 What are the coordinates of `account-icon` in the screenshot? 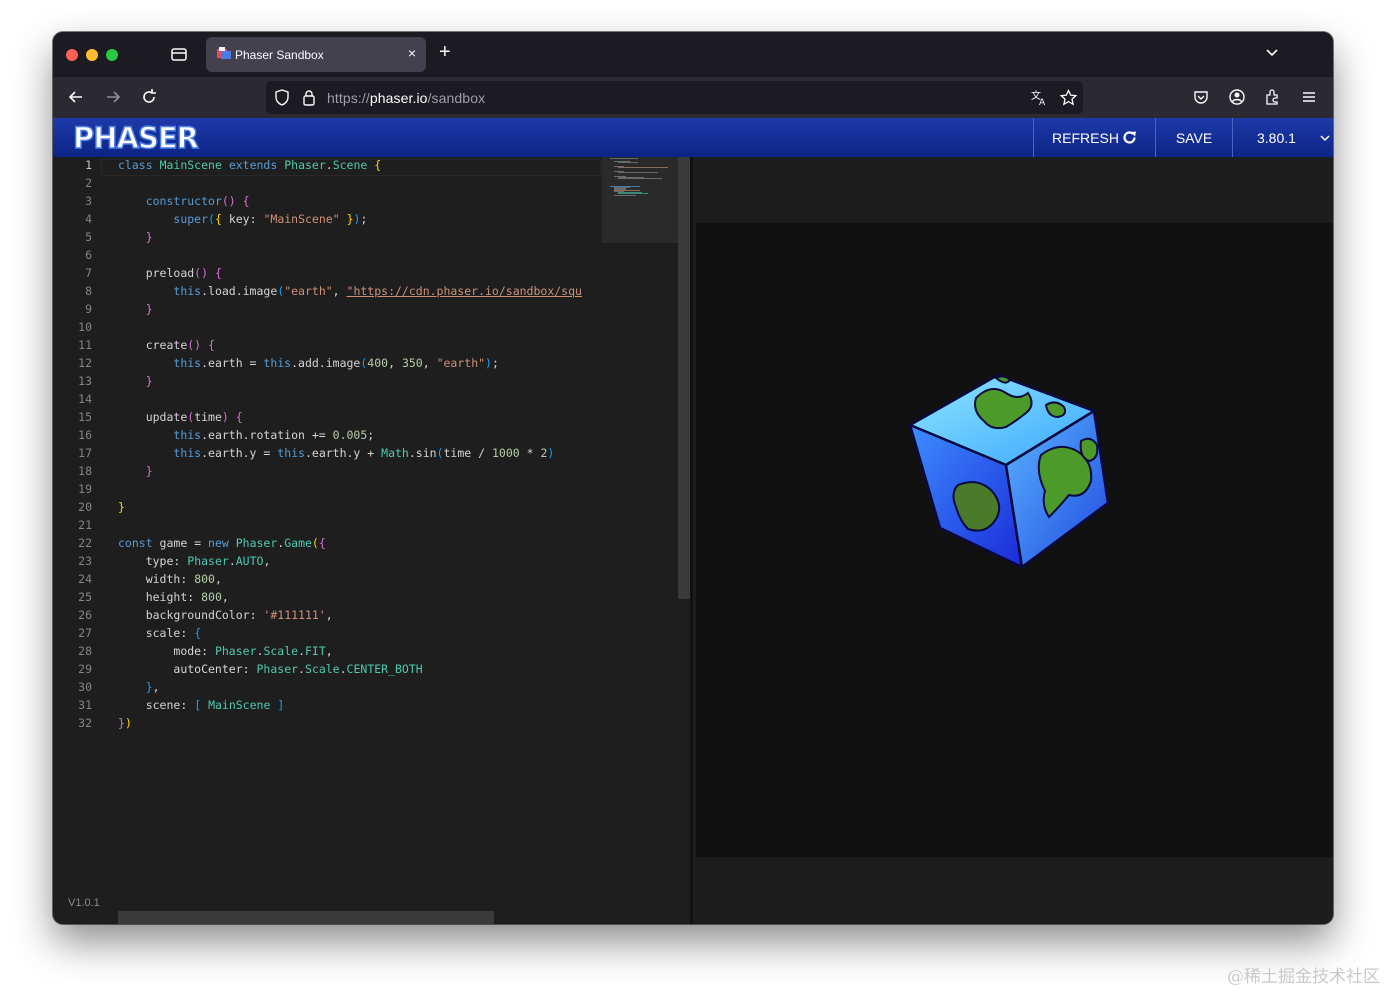 It's located at (1237, 97).